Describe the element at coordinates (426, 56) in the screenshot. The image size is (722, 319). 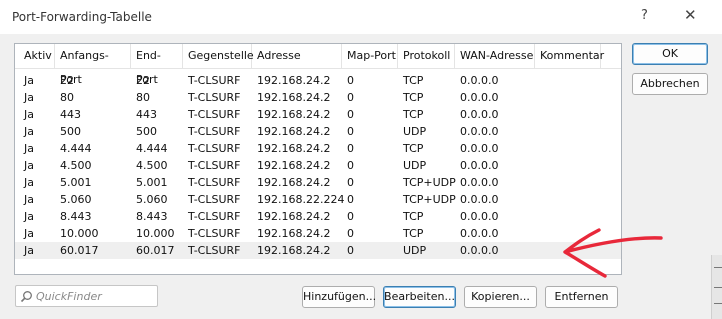
I see `column-header: Protokoll` at that location.